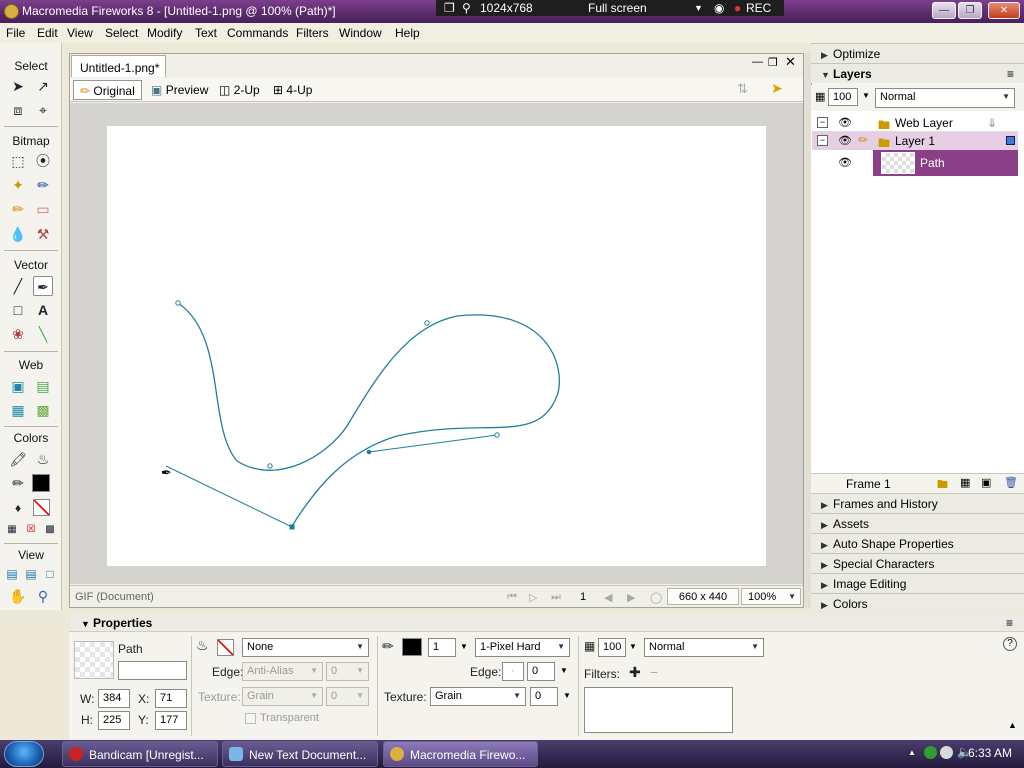 This screenshot has height=768, width=1024. Describe the element at coordinates (18, 234) in the screenshot. I see `blur-tool-icon: 💧` at that location.